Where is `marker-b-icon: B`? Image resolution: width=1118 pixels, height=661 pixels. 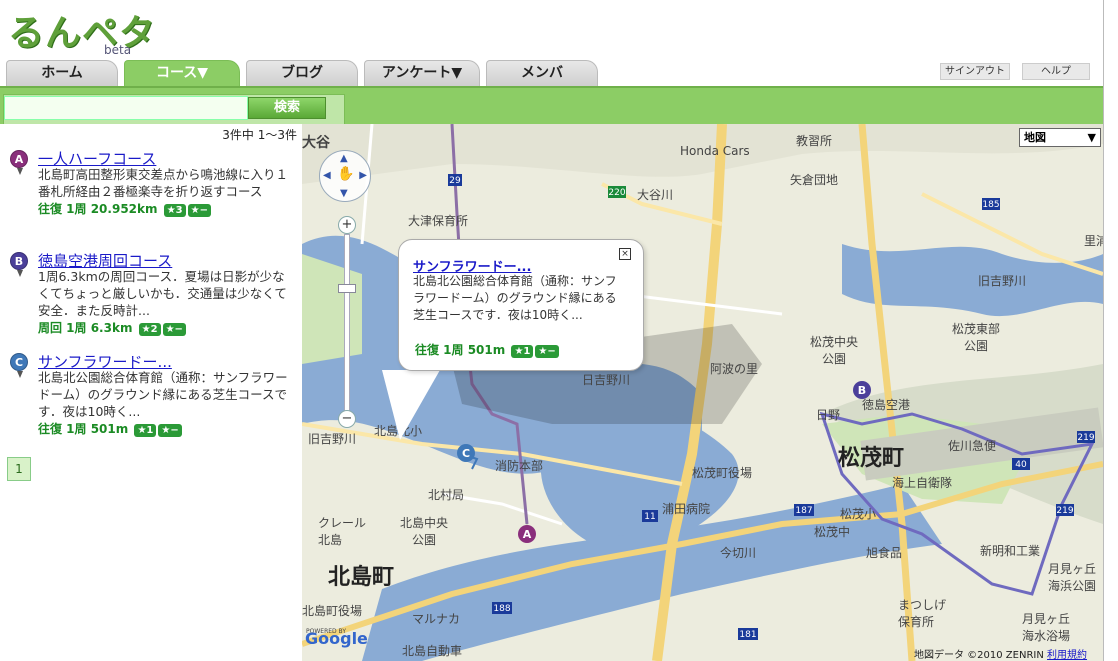 marker-b-icon: B is located at coordinates (20, 265).